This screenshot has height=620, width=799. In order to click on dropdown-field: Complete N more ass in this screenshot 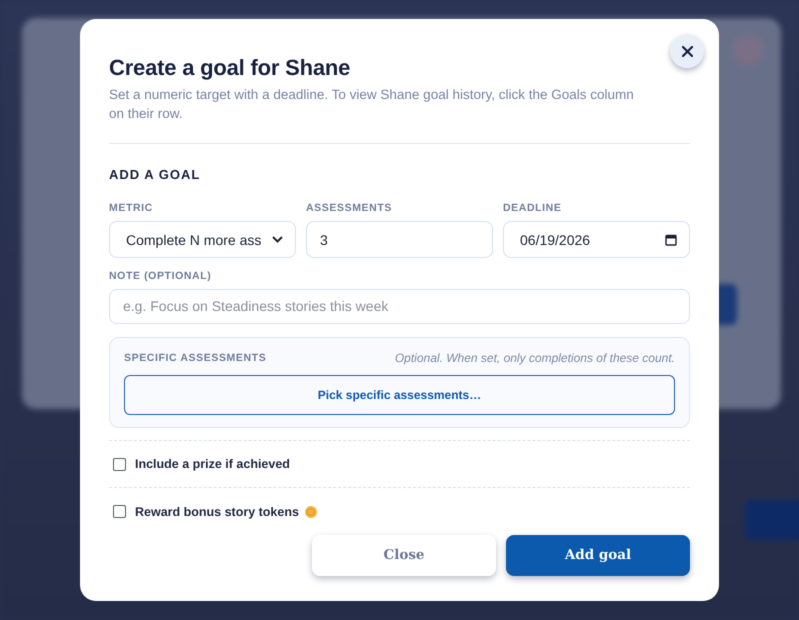, I will do `click(202, 239)`.